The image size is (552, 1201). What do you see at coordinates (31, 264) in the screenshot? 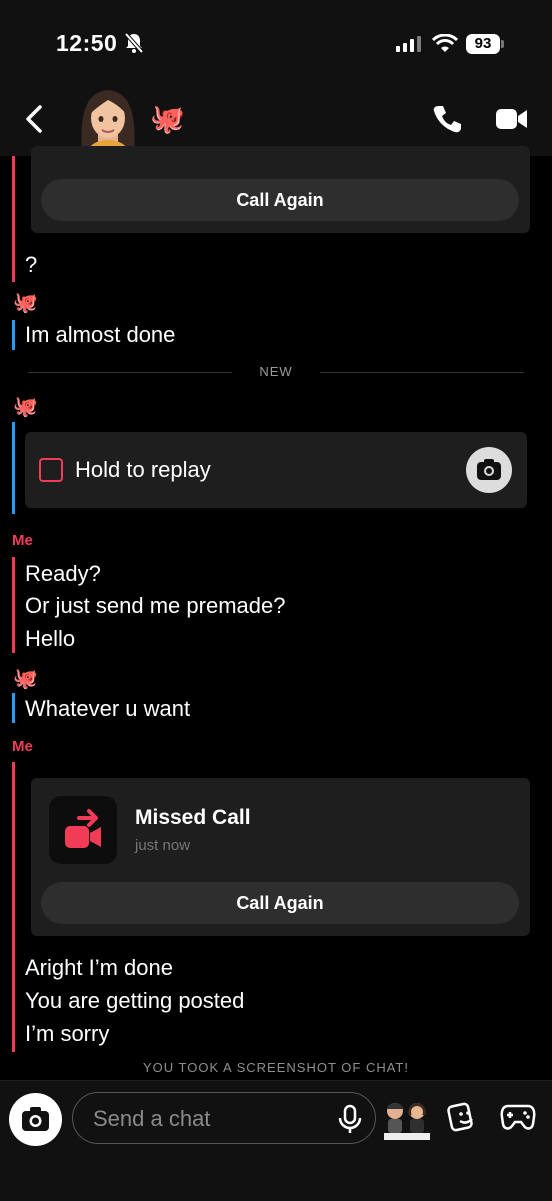
I see `message-text: ?` at bounding box center [31, 264].